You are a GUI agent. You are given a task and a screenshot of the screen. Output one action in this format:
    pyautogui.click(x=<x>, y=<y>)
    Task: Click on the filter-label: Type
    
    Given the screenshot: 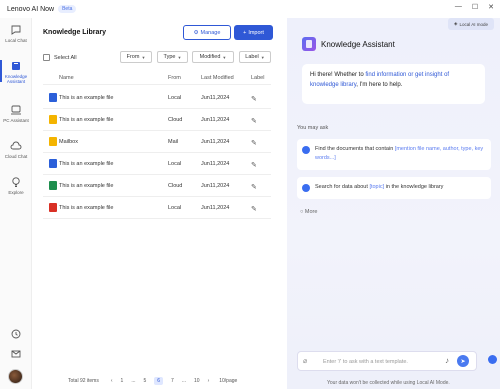 What is the action you would take?
    pyautogui.click(x=169, y=57)
    